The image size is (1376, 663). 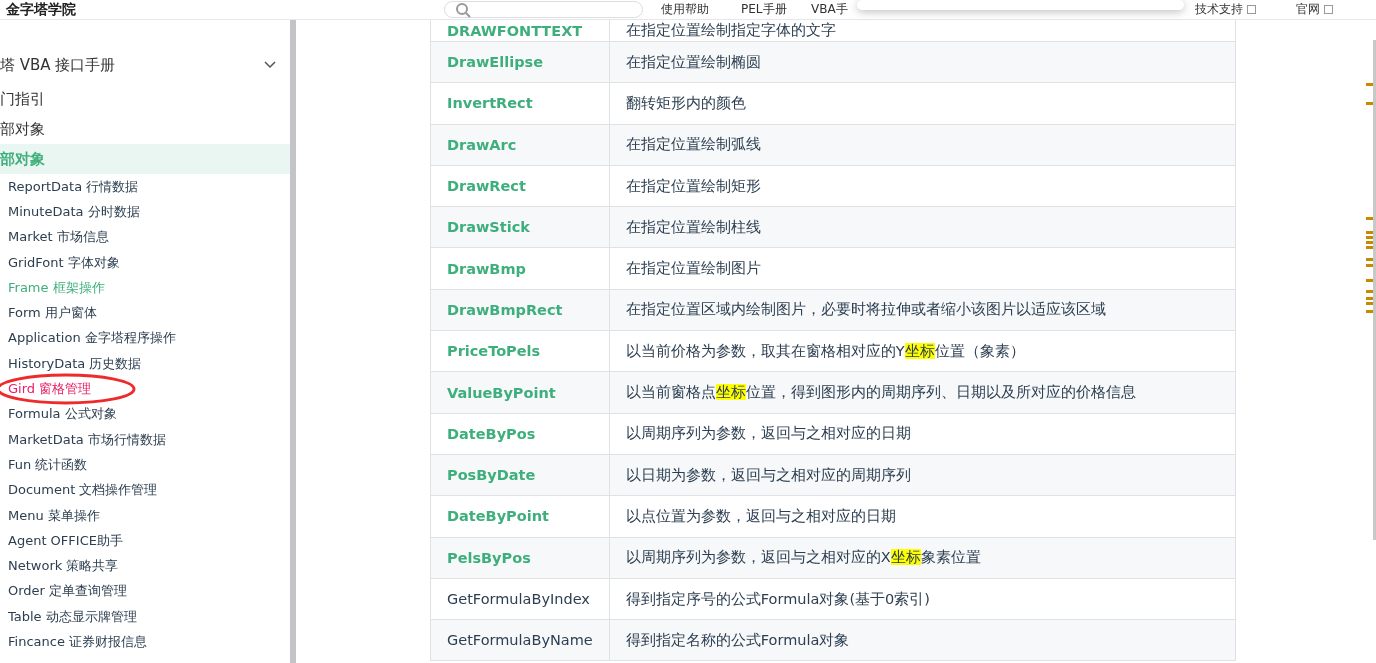 What do you see at coordinates (776, 9) in the screenshot?
I see `nav-link: PEL手册` at bounding box center [776, 9].